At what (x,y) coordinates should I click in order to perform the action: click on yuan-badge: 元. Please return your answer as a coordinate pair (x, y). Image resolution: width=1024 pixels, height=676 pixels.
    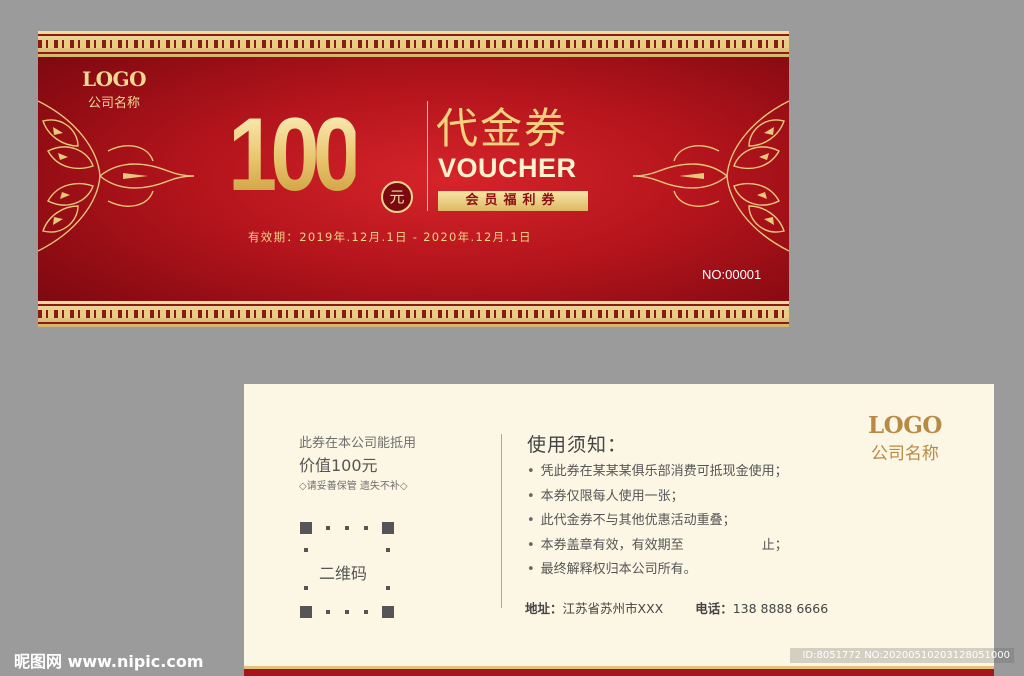
    Looking at the image, I should click on (397, 197).